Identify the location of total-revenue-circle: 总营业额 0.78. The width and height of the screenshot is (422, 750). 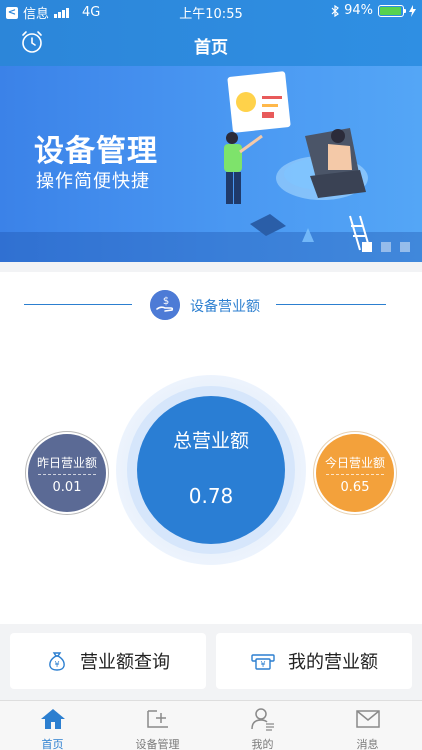
(211, 470).